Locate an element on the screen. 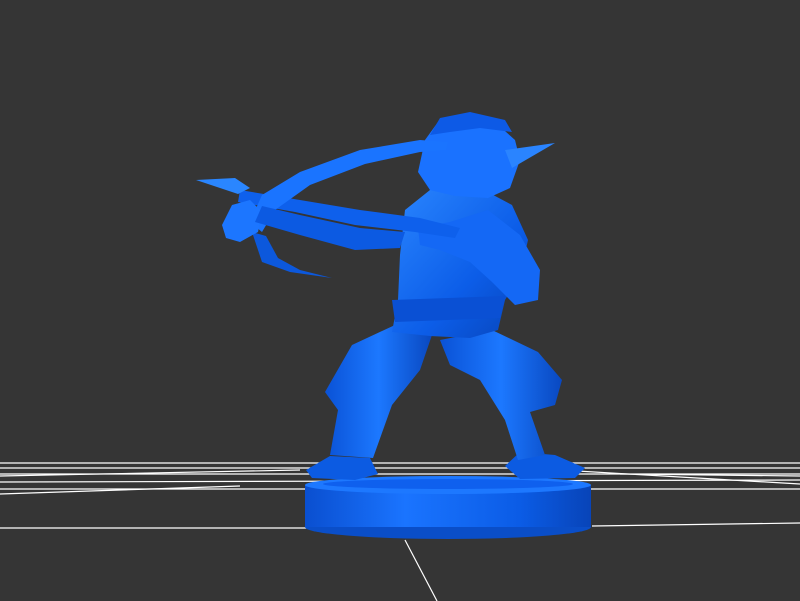  crossbow-bolt-tip is located at coordinates (223, 186).